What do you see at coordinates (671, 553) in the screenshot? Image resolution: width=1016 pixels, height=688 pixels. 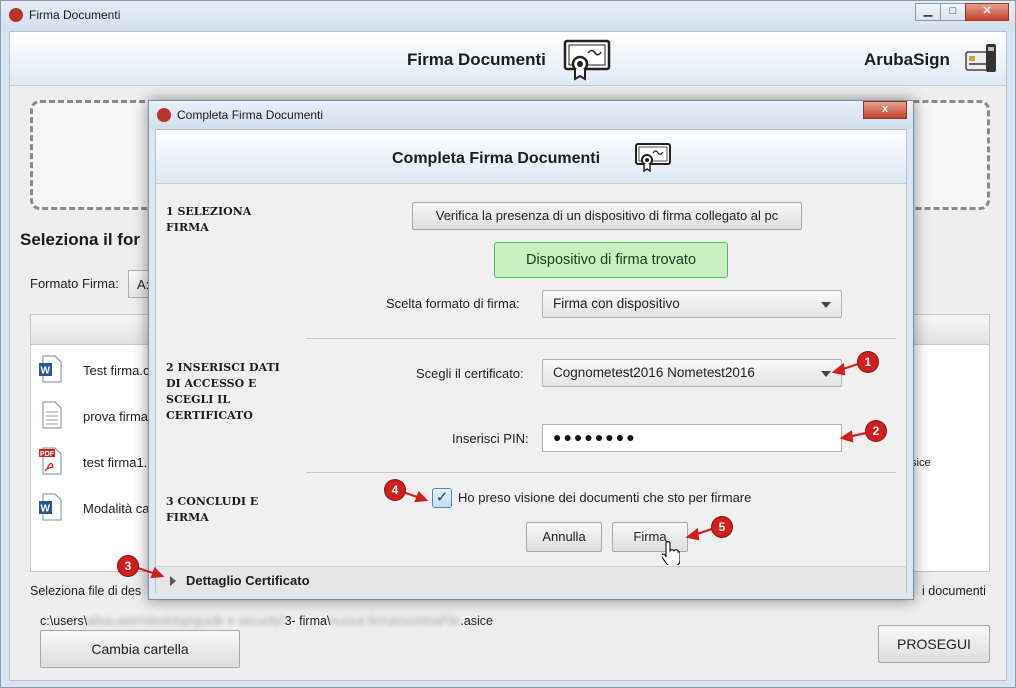 I see `hand-cursor-icon` at bounding box center [671, 553].